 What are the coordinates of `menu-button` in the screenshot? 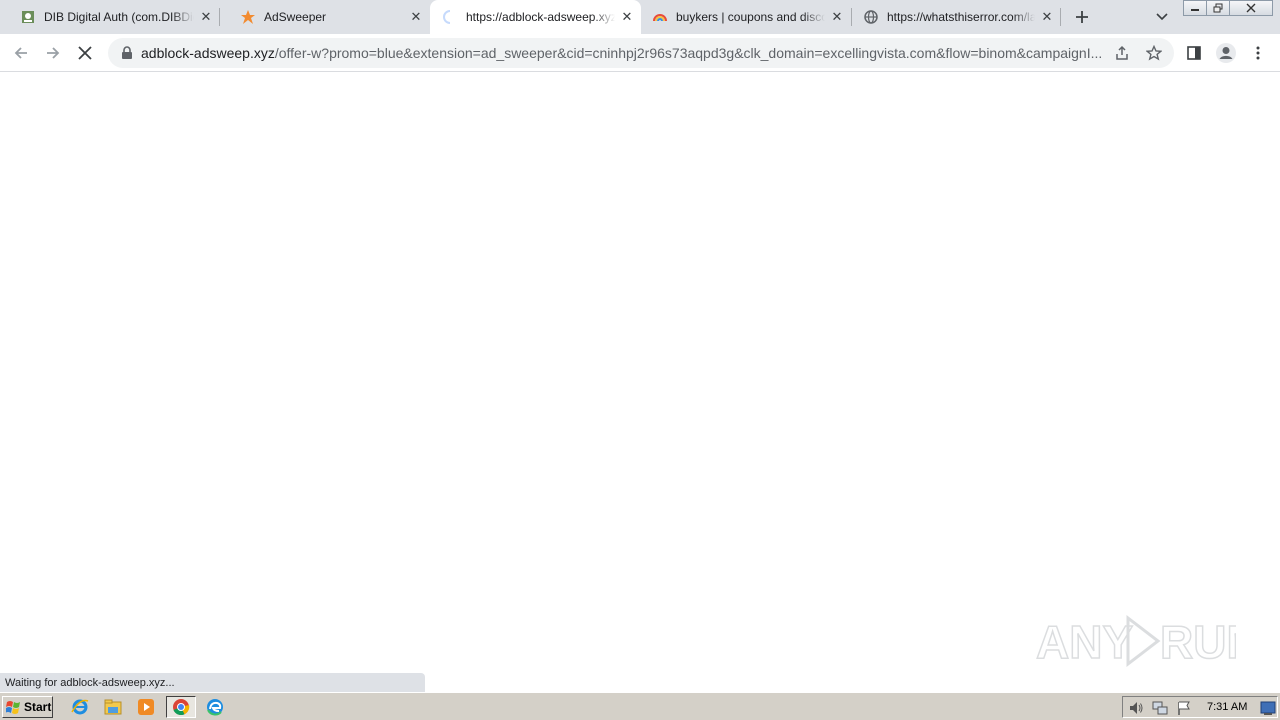 It's located at (1258, 53).